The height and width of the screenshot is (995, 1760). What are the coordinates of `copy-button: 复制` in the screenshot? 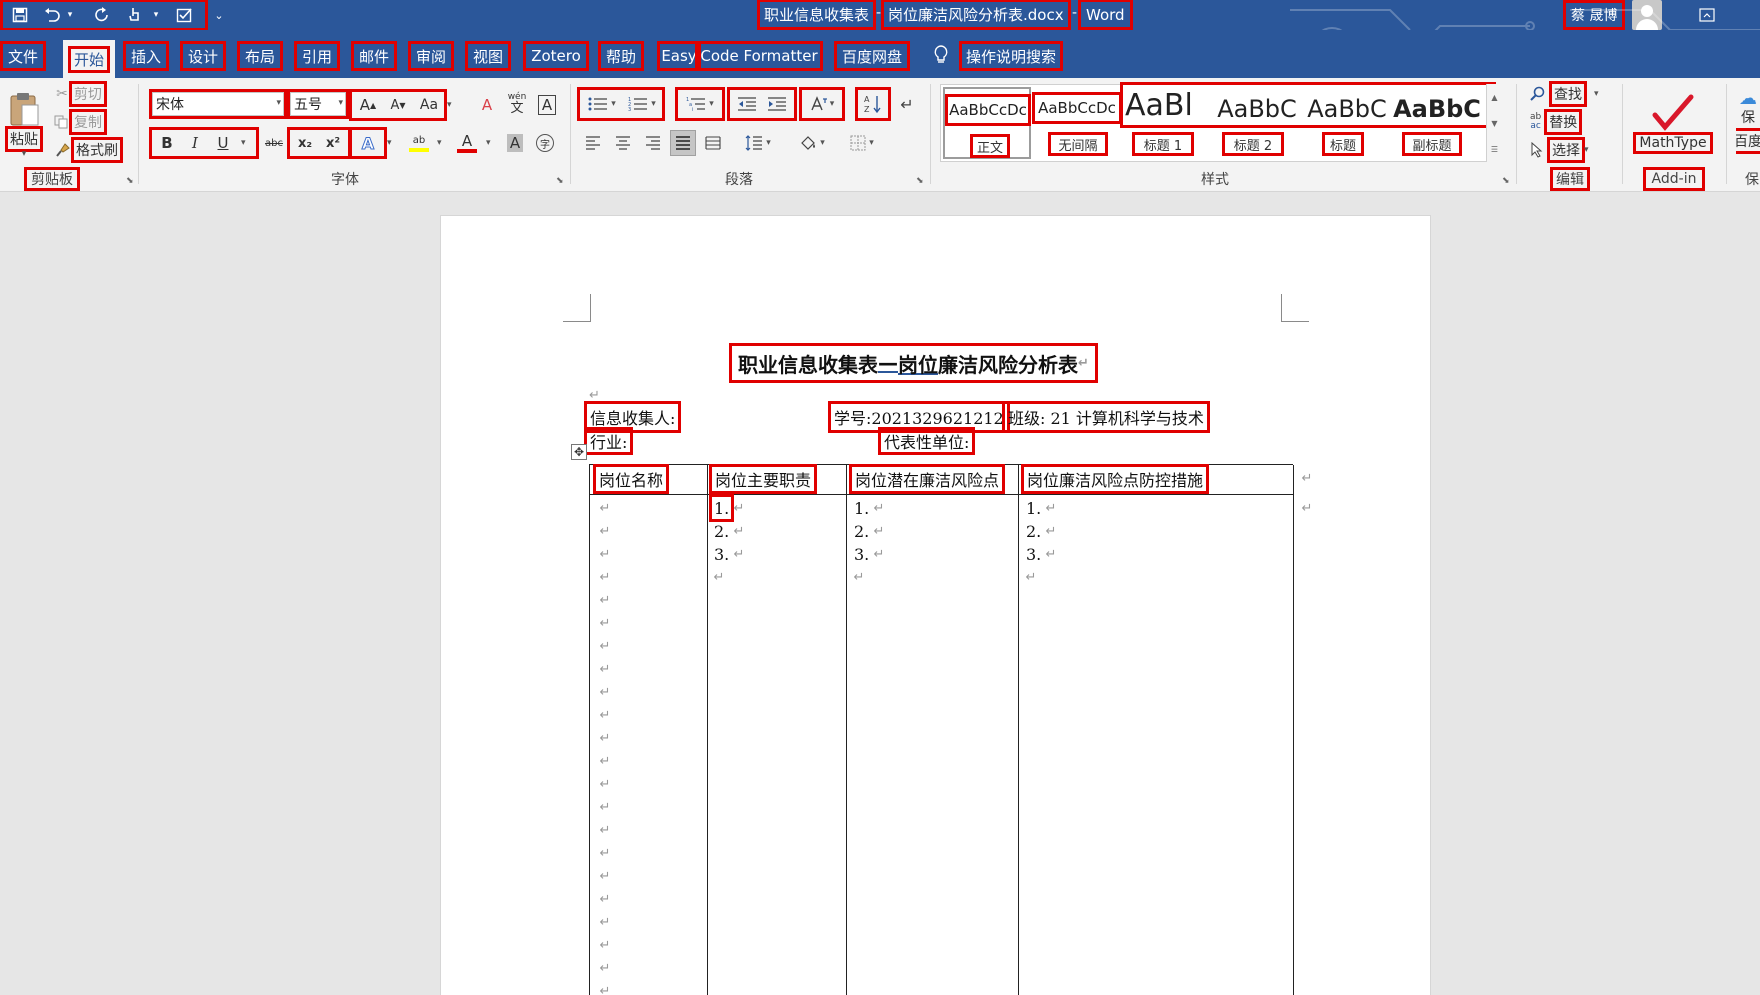 It's located at (79, 122).